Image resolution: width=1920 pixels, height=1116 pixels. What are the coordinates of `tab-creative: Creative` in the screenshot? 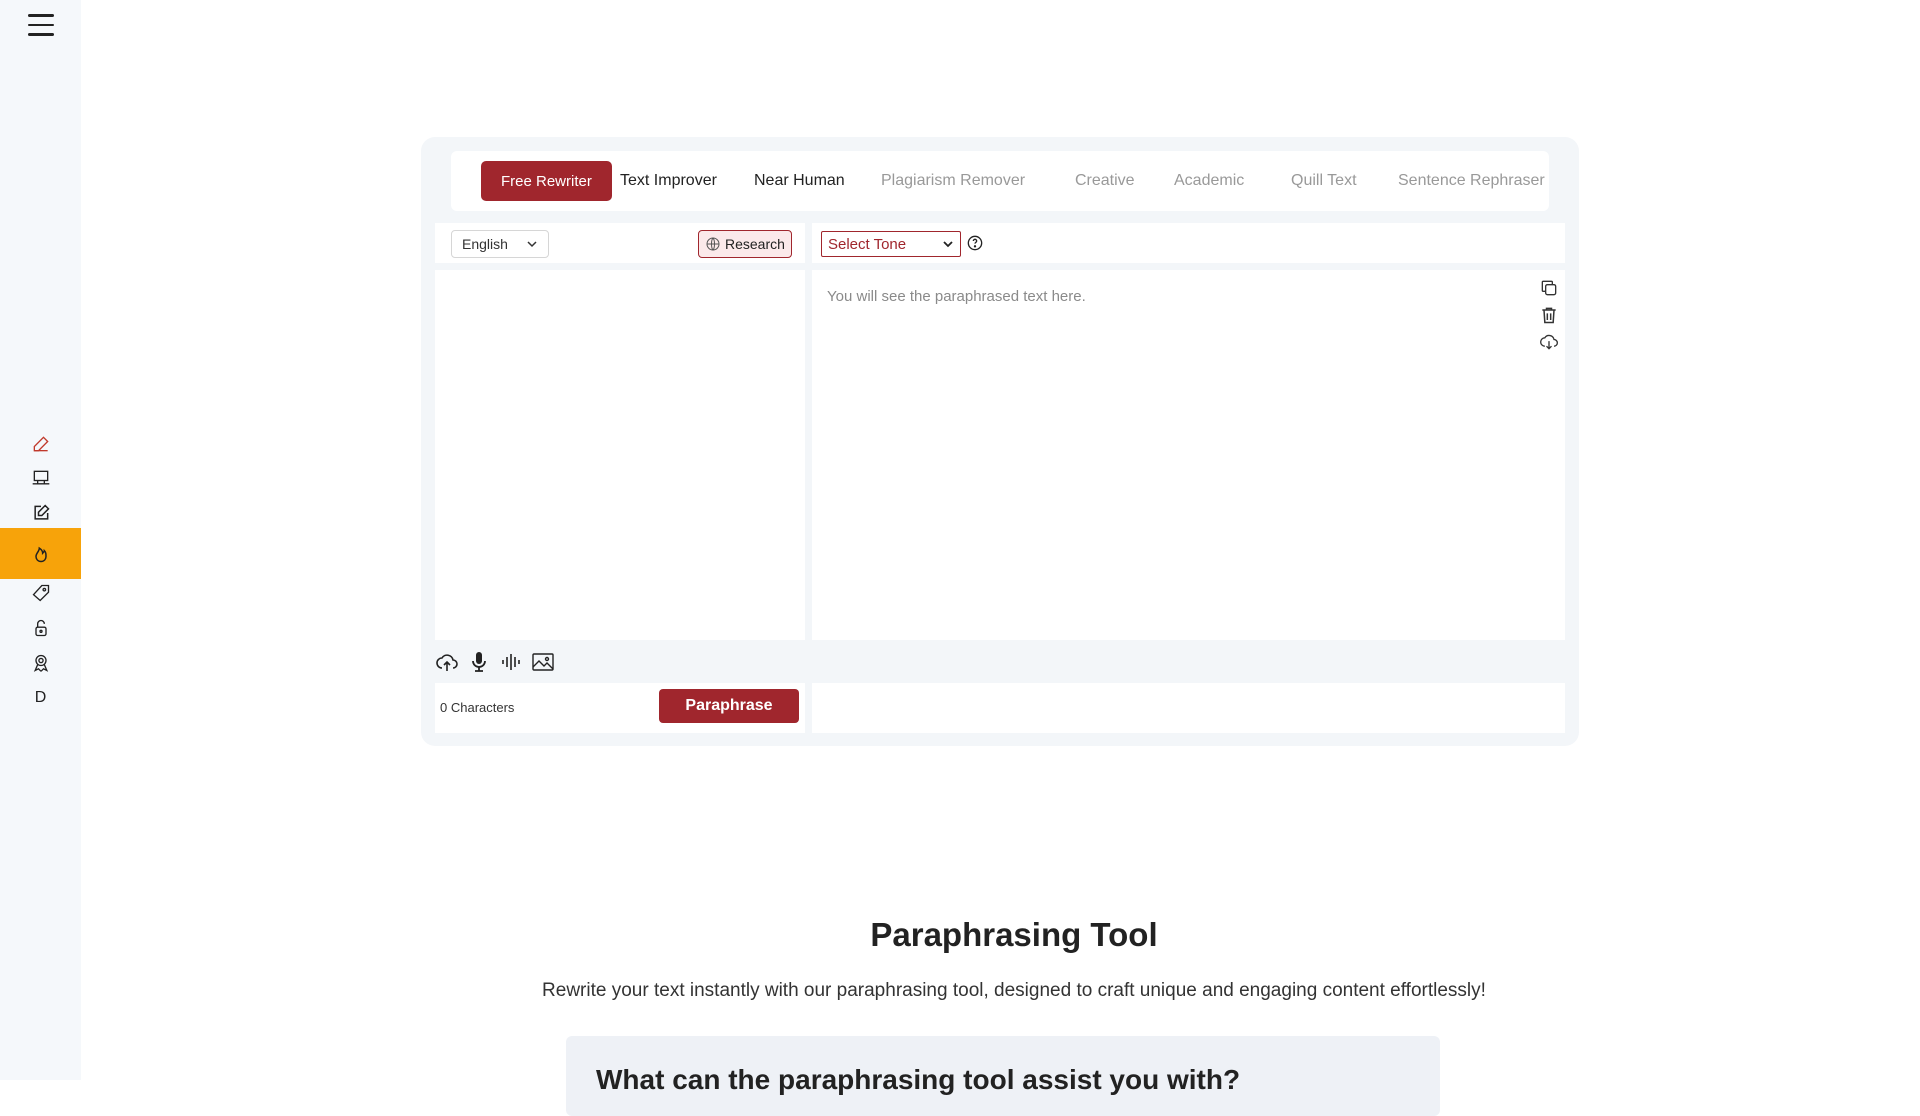 It's located at (1105, 181).